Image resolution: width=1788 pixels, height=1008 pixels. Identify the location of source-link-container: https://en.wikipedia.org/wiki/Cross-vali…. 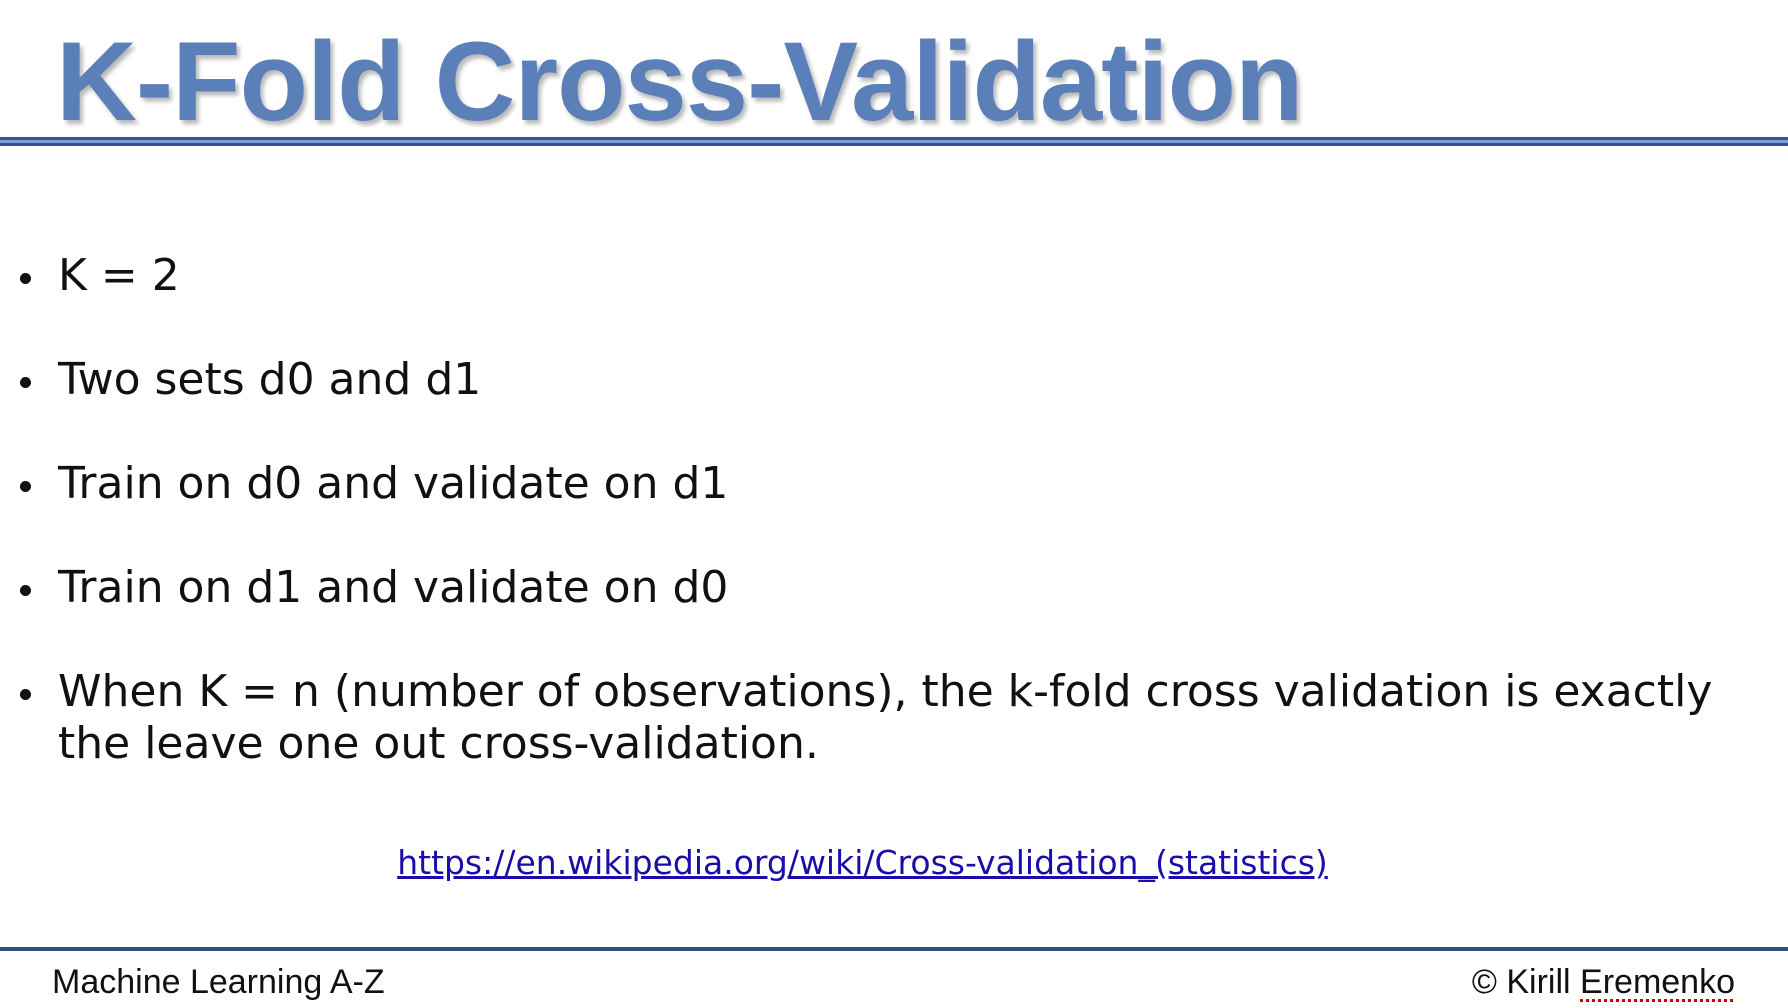
(862, 862).